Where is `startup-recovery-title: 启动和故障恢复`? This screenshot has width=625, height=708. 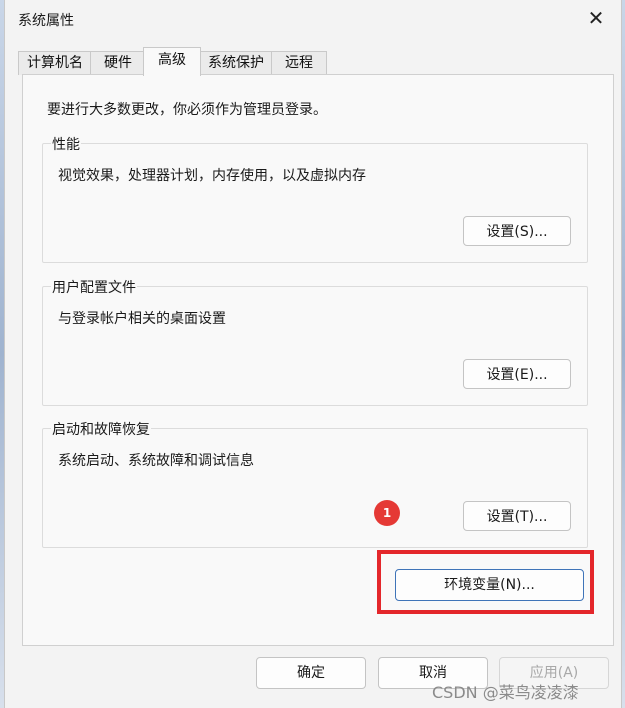
startup-recovery-title: 启动和故障恢复 is located at coordinates (101, 429).